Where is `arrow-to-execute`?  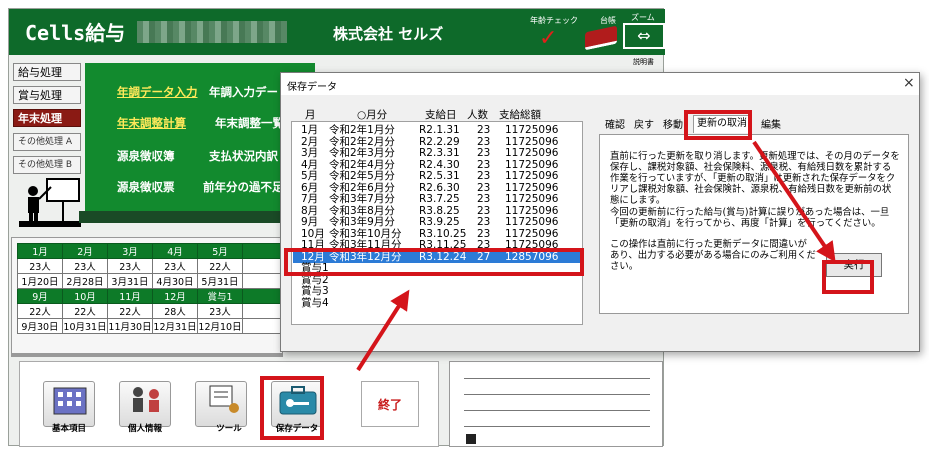
arrow-to-execute is located at coordinates (794, 201).